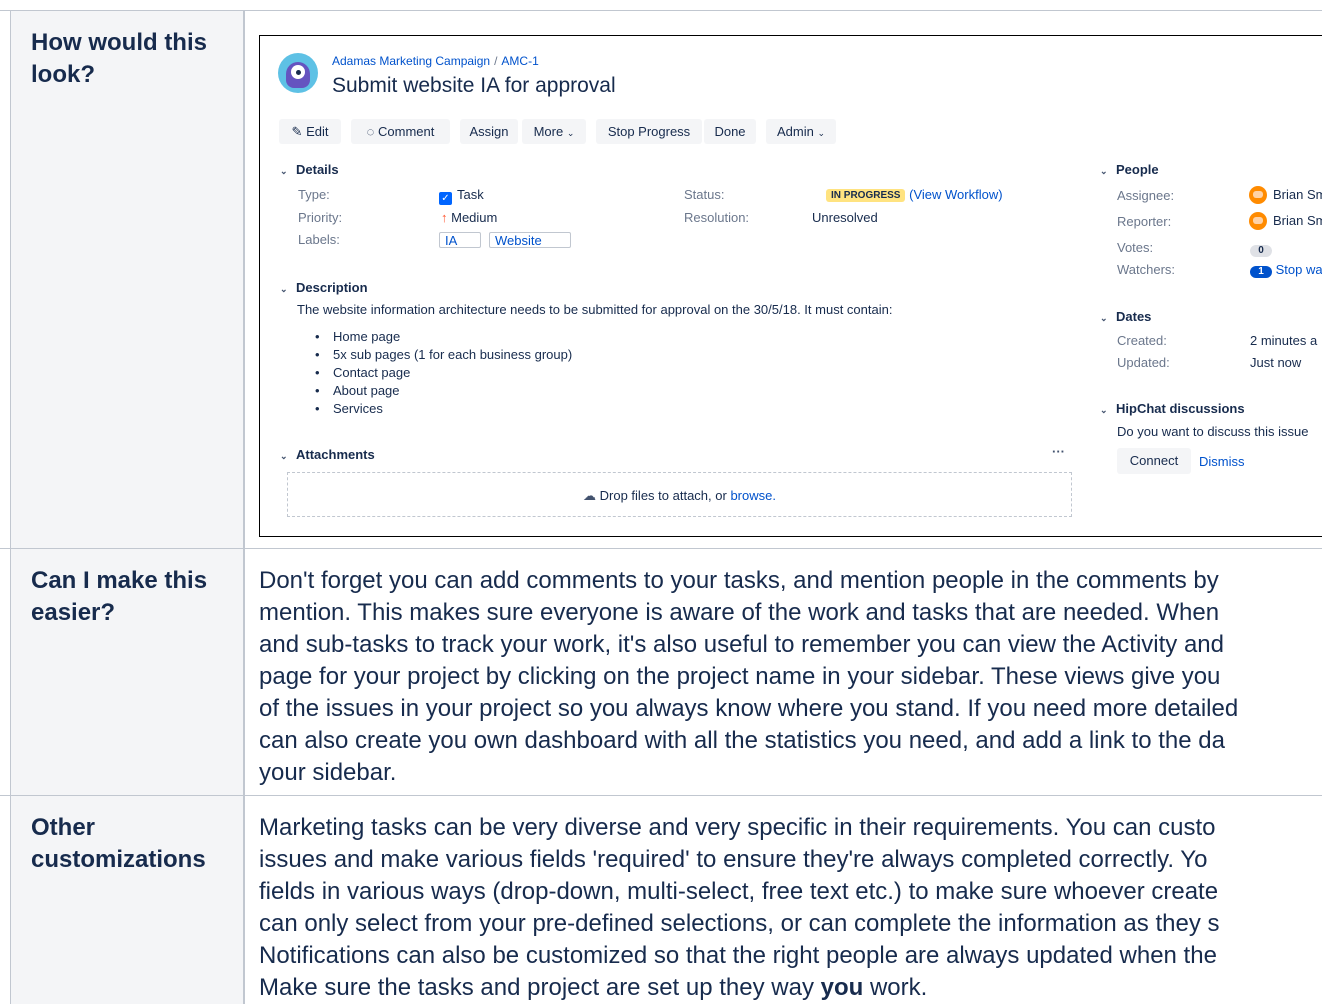 The image size is (1322, 1004). Describe the element at coordinates (362, 372) in the screenshot. I see `list-item: Contact page` at that location.